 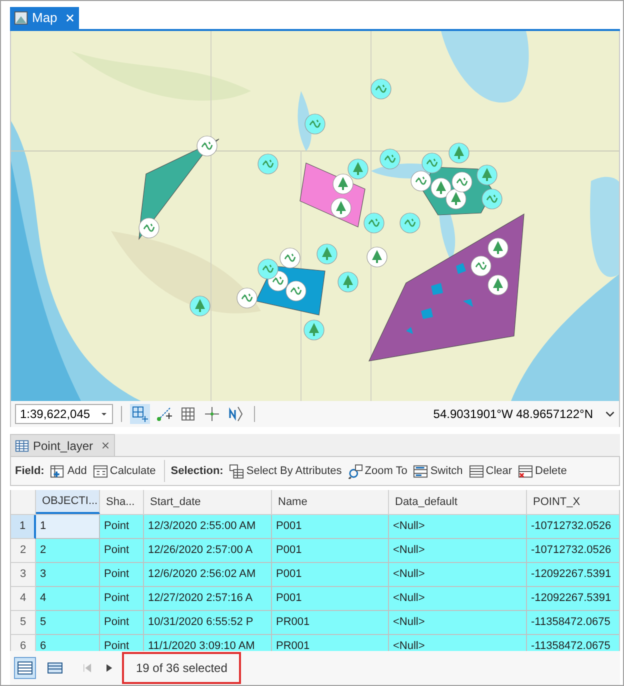 What do you see at coordinates (212, 414) in the screenshot?
I see `crosshair-icon` at bounding box center [212, 414].